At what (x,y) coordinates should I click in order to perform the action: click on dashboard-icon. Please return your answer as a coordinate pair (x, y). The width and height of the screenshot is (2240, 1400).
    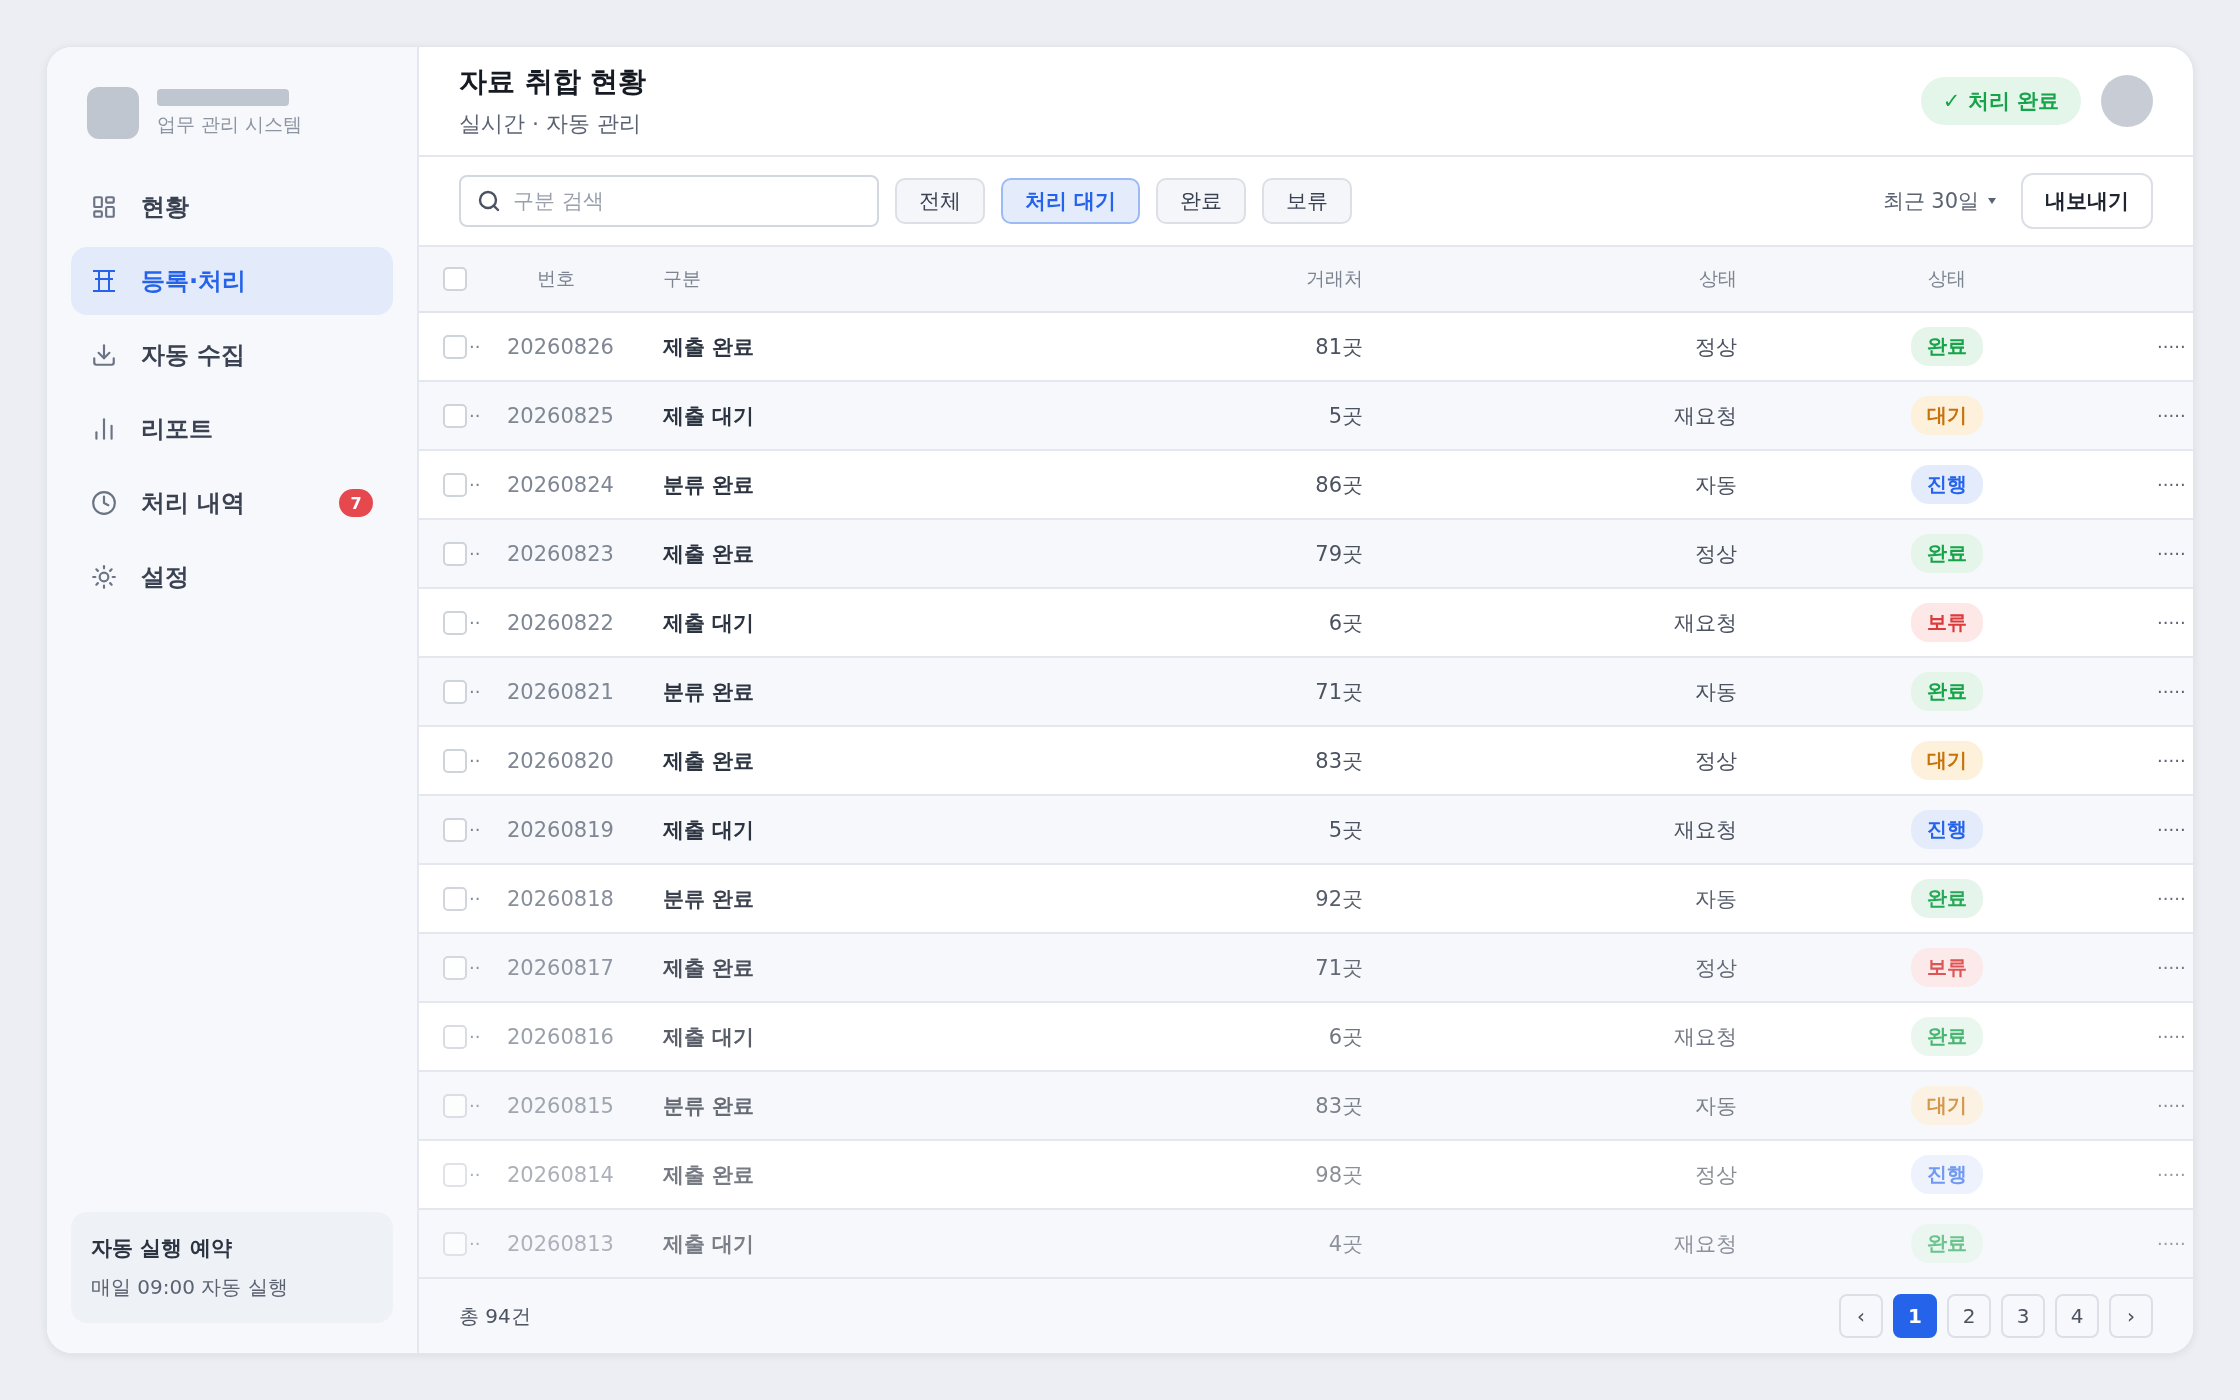
    Looking at the image, I should click on (104, 207).